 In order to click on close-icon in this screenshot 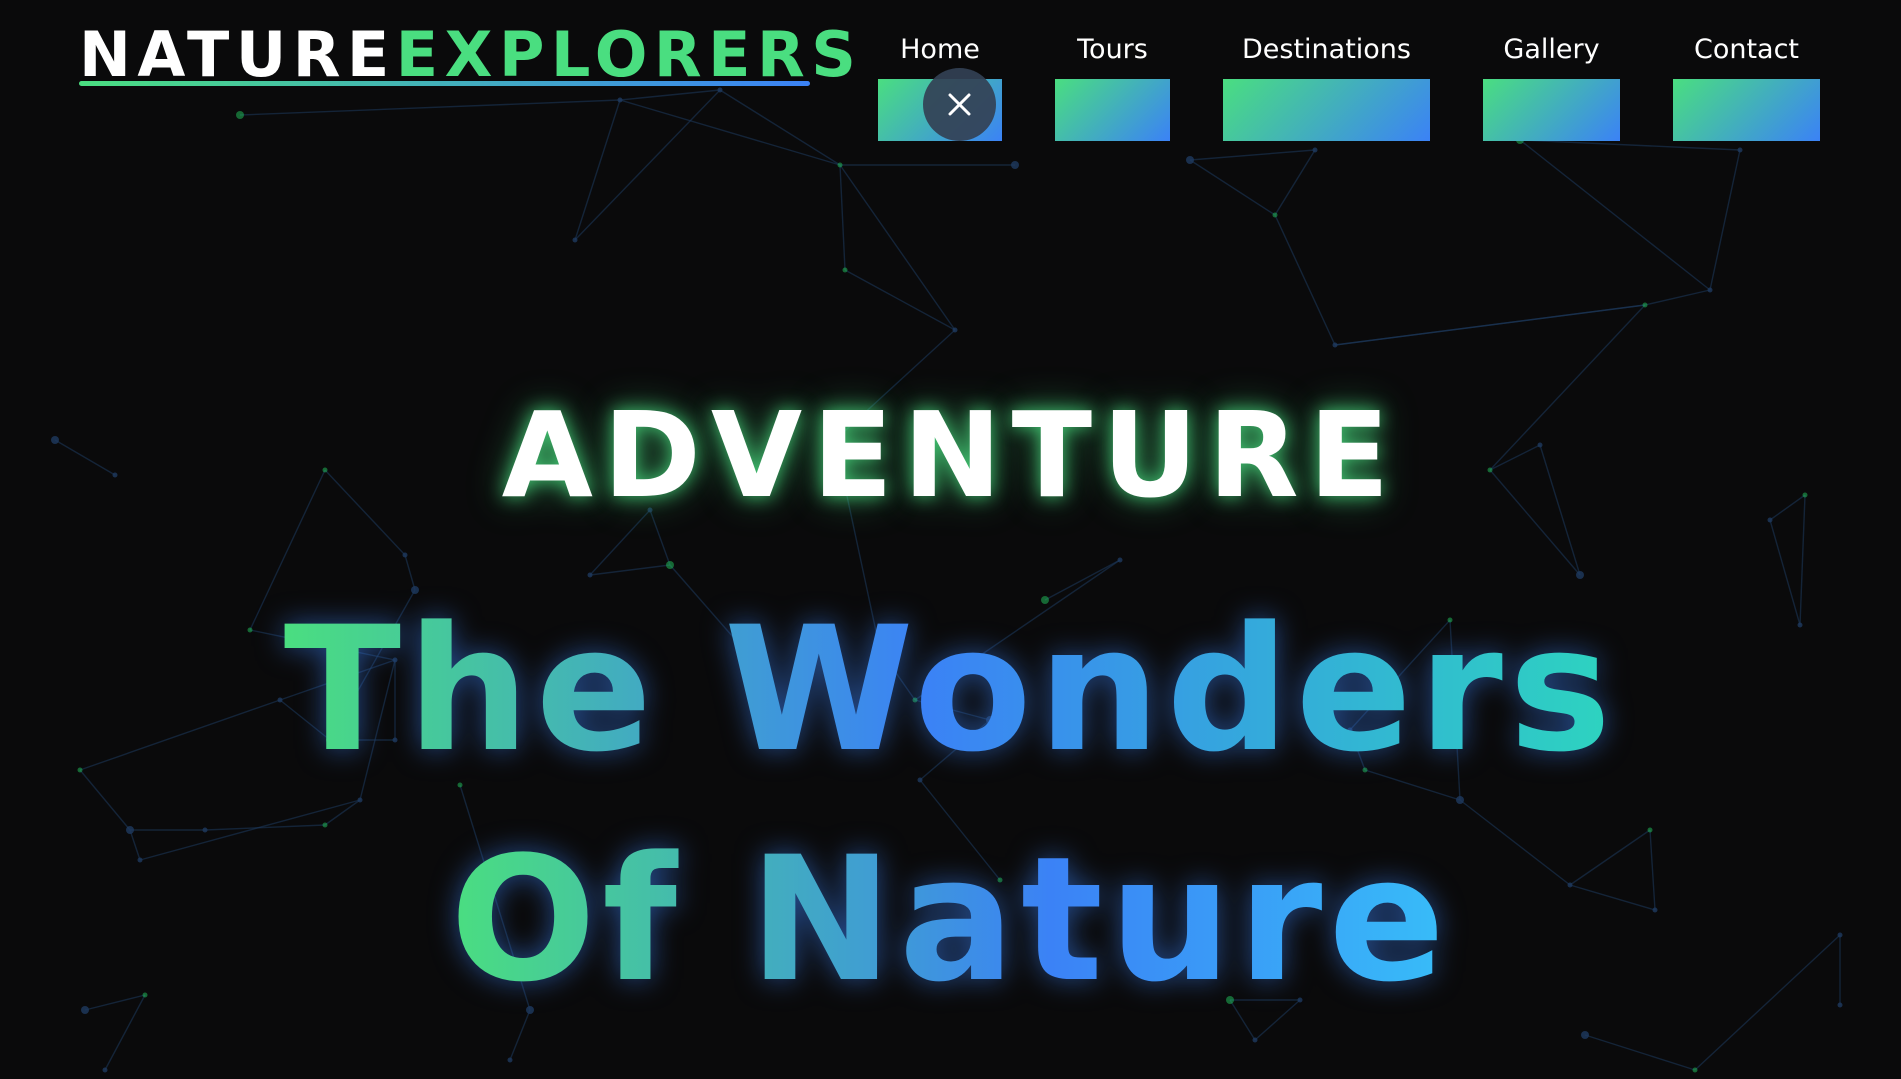, I will do `click(959, 104)`.